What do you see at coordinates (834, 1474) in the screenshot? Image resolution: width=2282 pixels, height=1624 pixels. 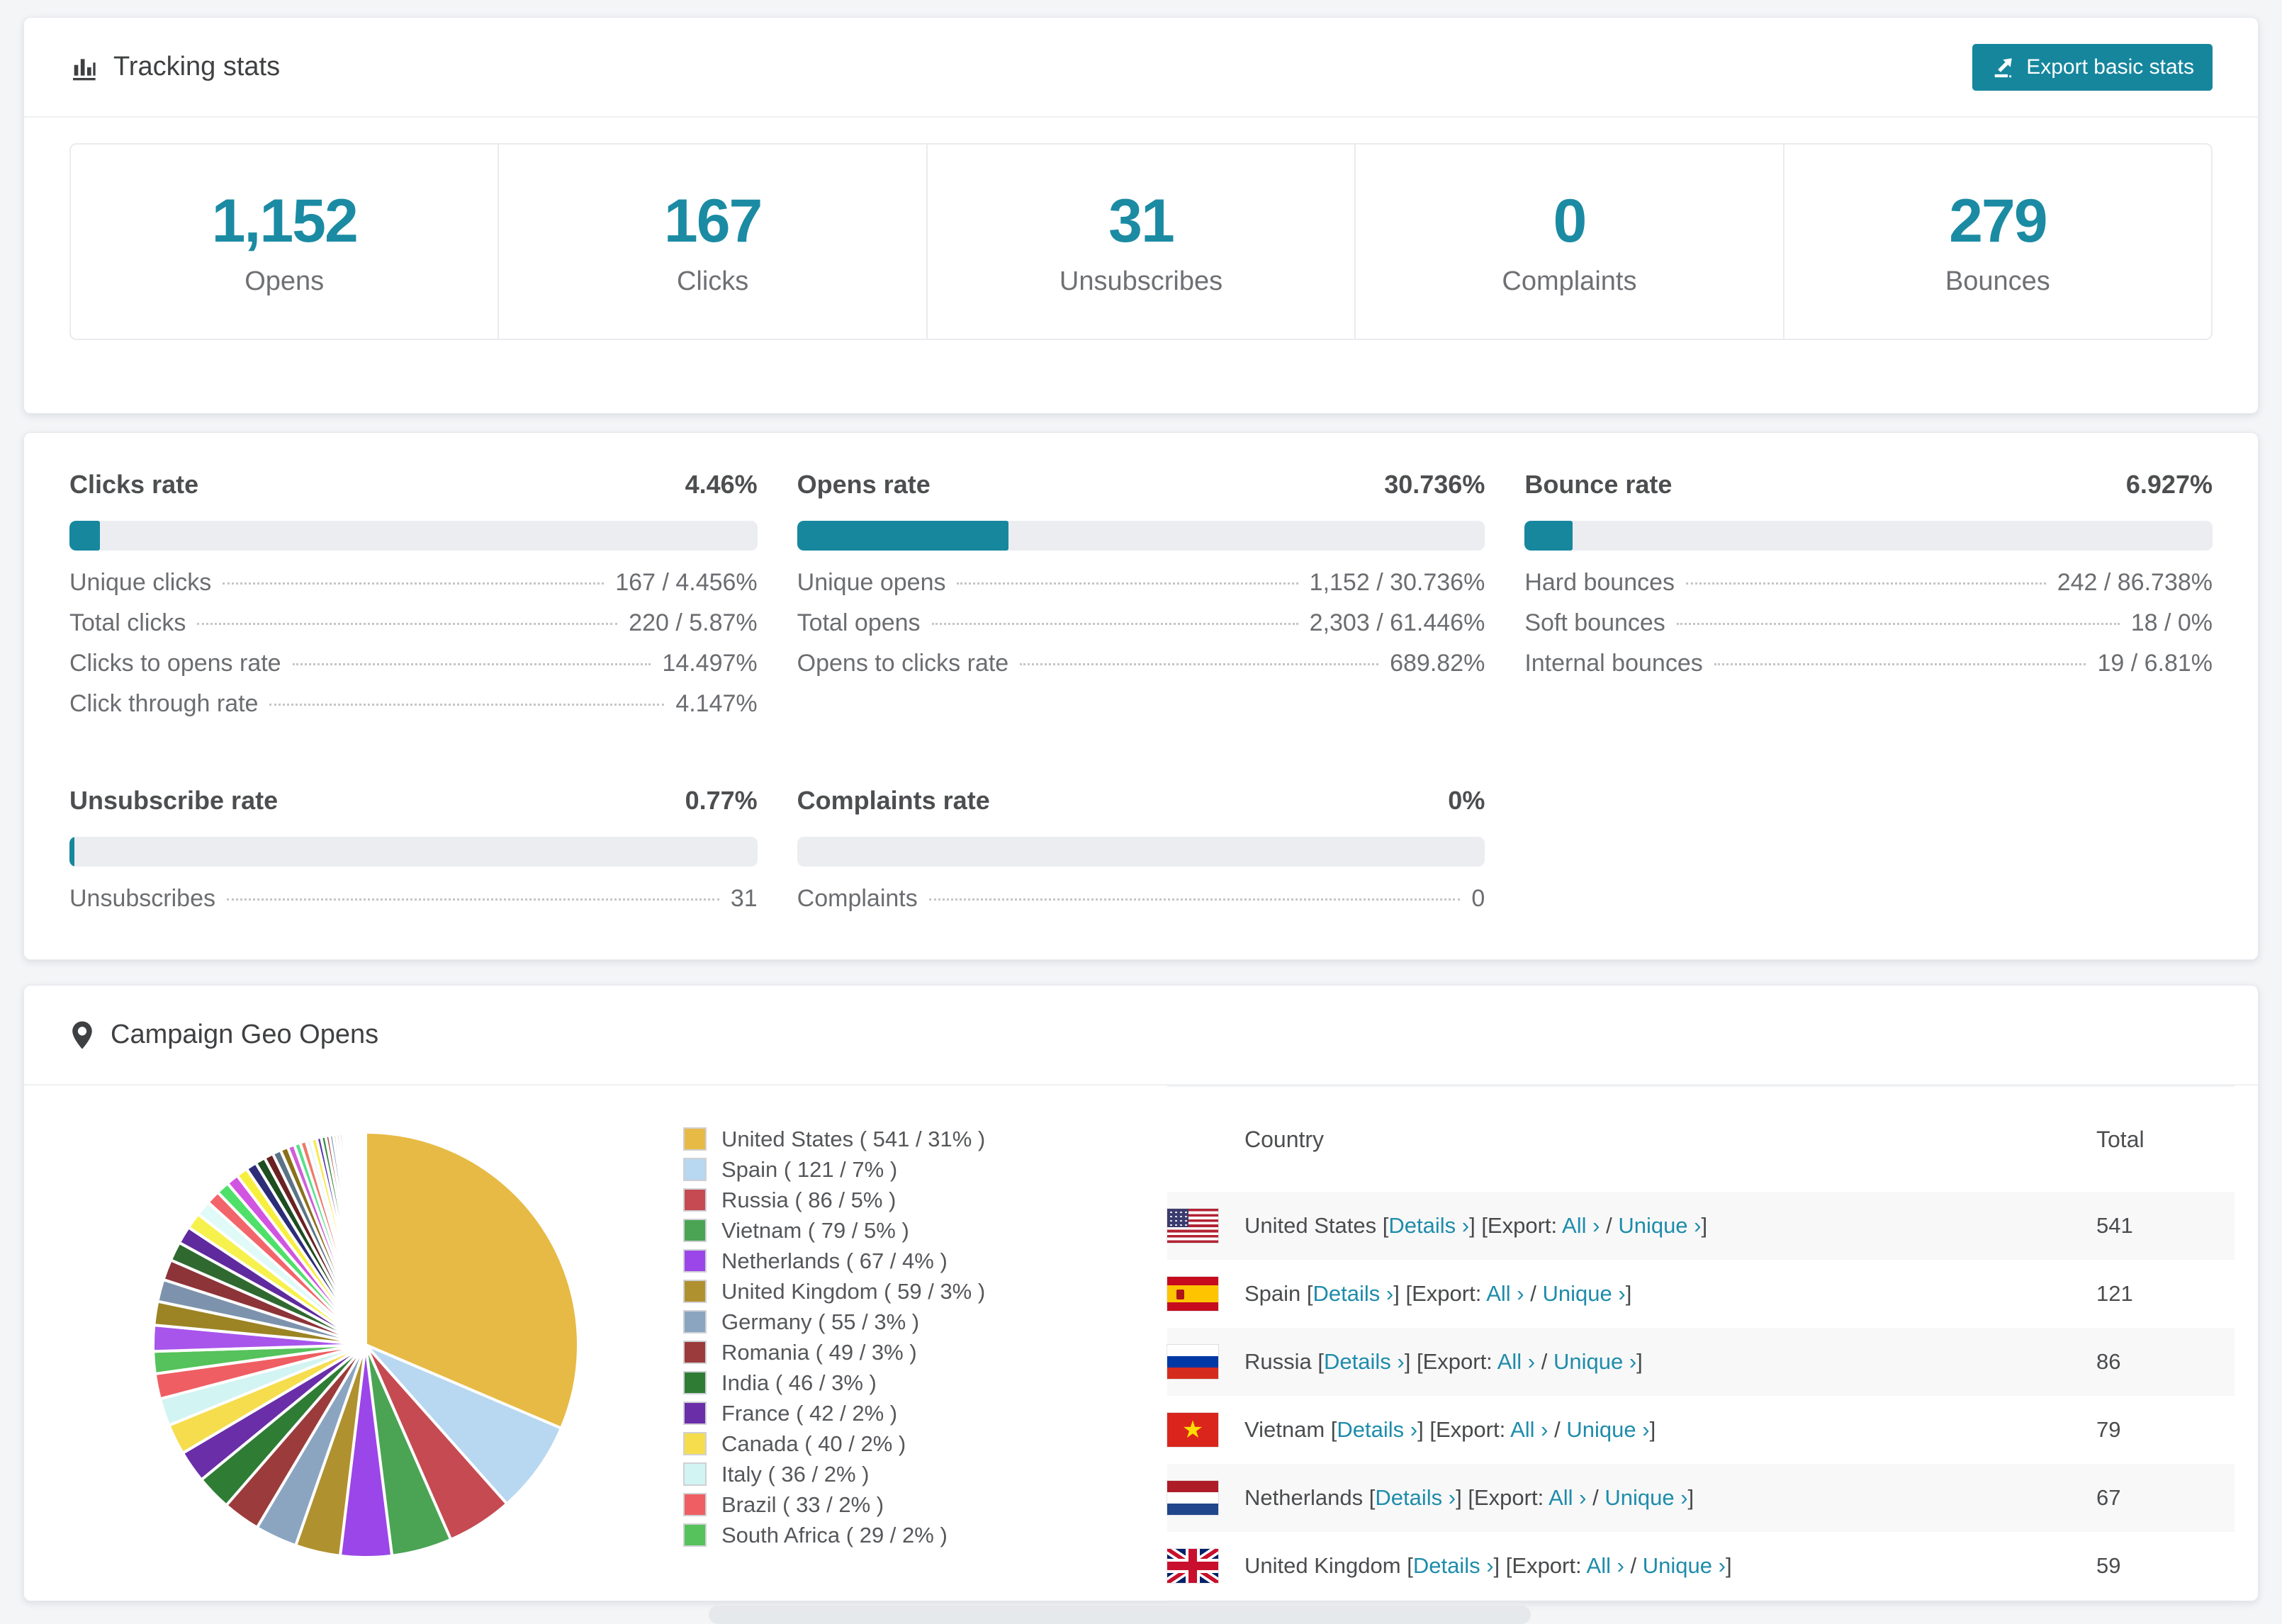 I see `legend-item: Italy ( 36 / 2% )` at bounding box center [834, 1474].